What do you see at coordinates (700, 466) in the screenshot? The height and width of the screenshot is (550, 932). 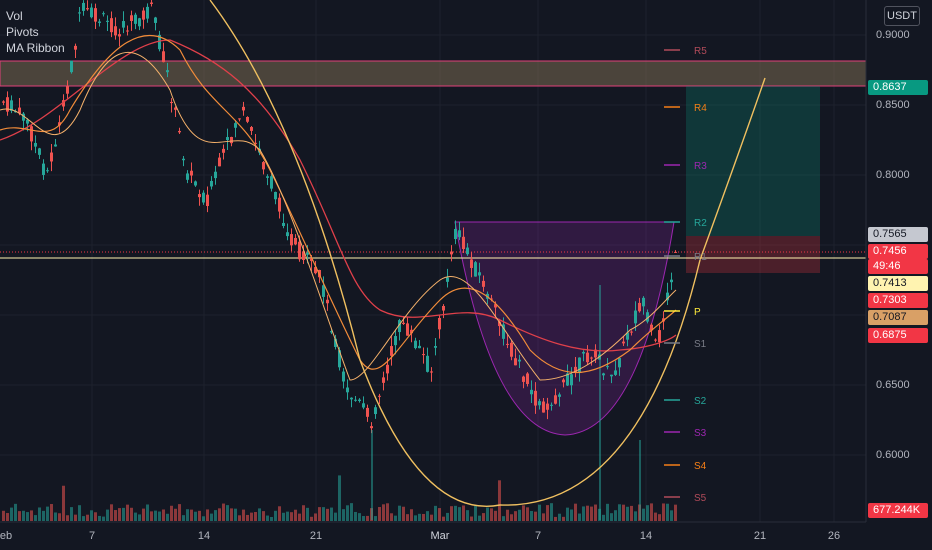 I see `pivot-label-s4: S4` at bounding box center [700, 466].